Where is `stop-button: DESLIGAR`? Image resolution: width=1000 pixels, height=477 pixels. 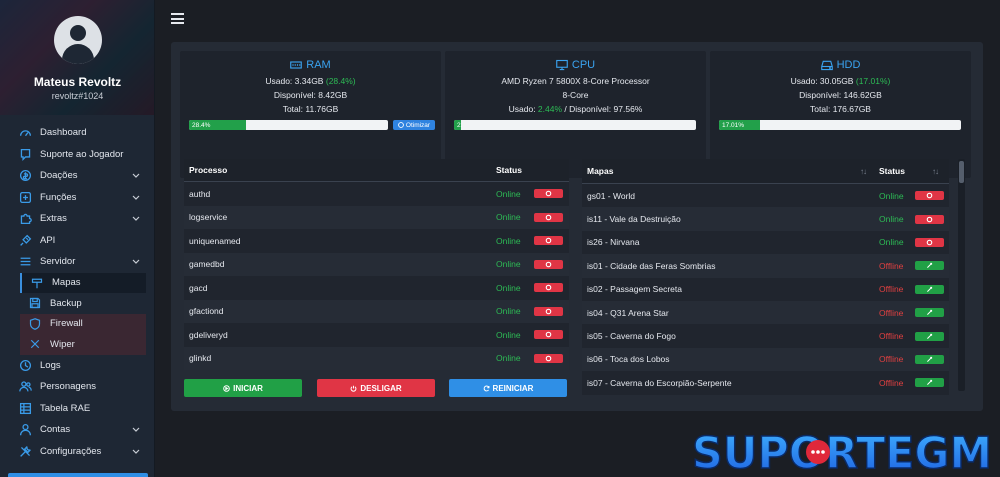 stop-button: DESLIGAR is located at coordinates (376, 388).